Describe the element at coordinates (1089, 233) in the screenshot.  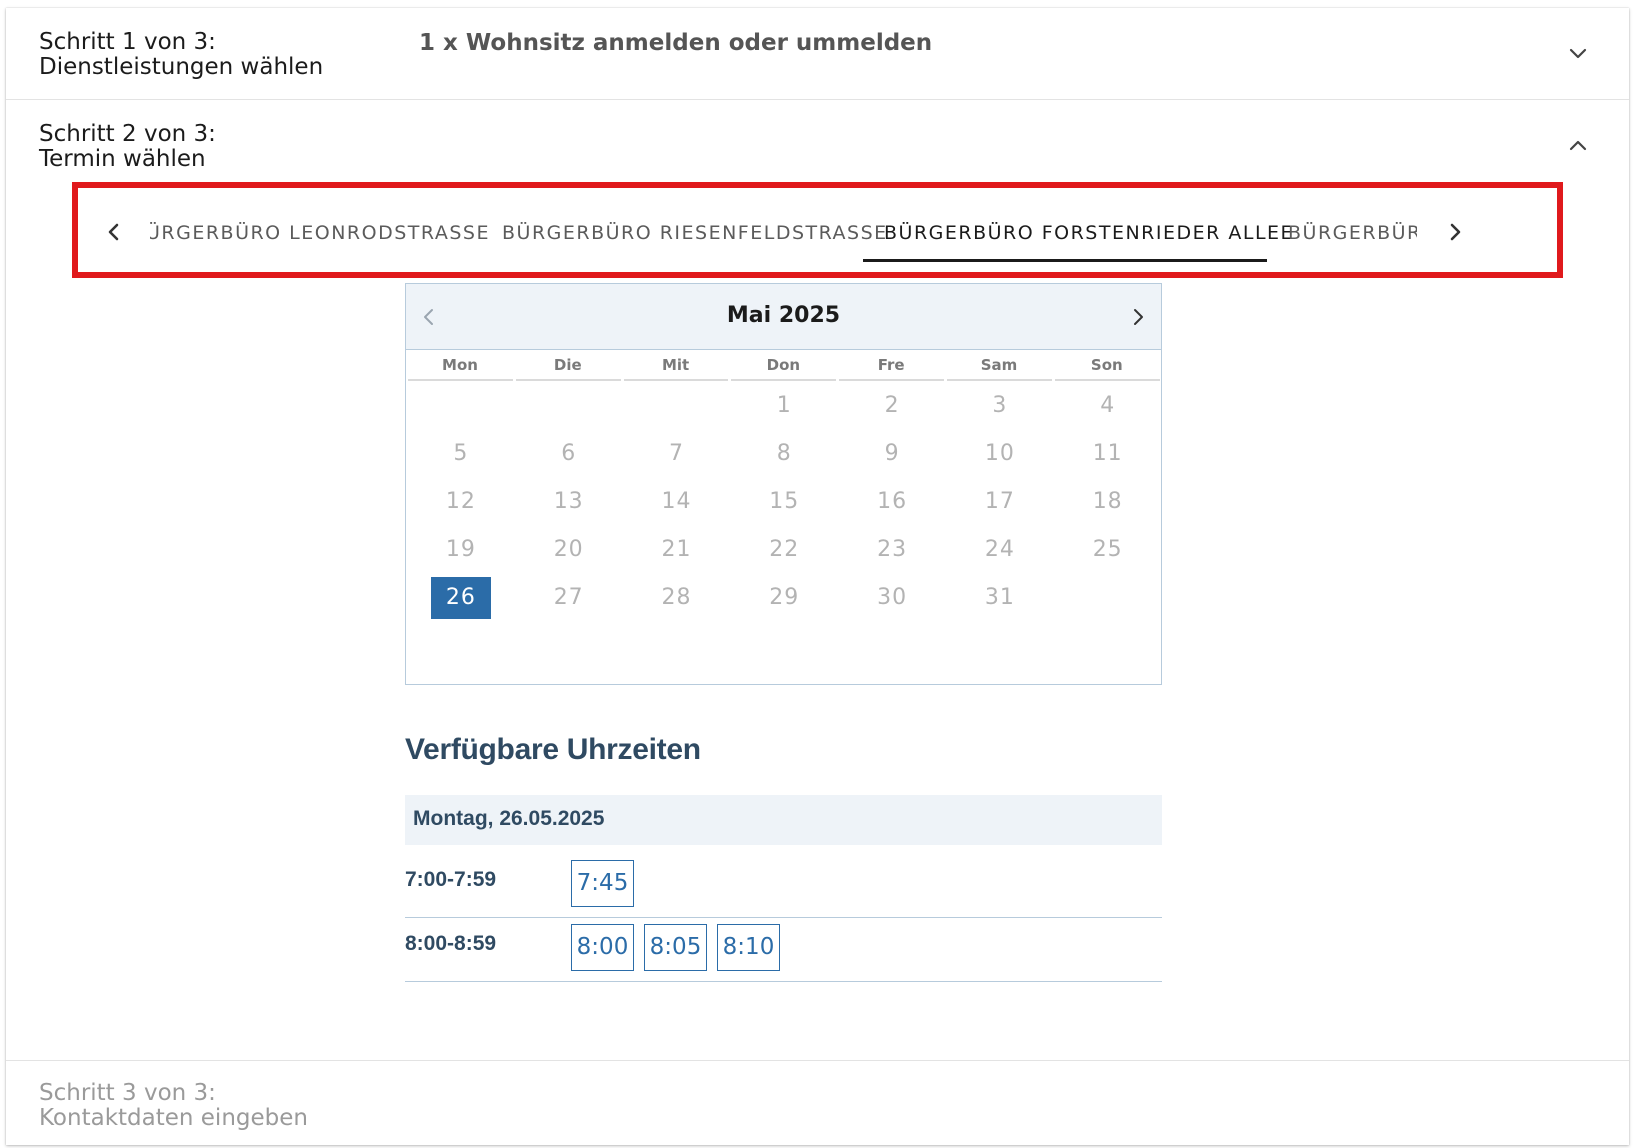
I see `tab-forstenrieder-allee: BÜRGERBÜRO FORSTENRIEDER ALLEE` at that location.